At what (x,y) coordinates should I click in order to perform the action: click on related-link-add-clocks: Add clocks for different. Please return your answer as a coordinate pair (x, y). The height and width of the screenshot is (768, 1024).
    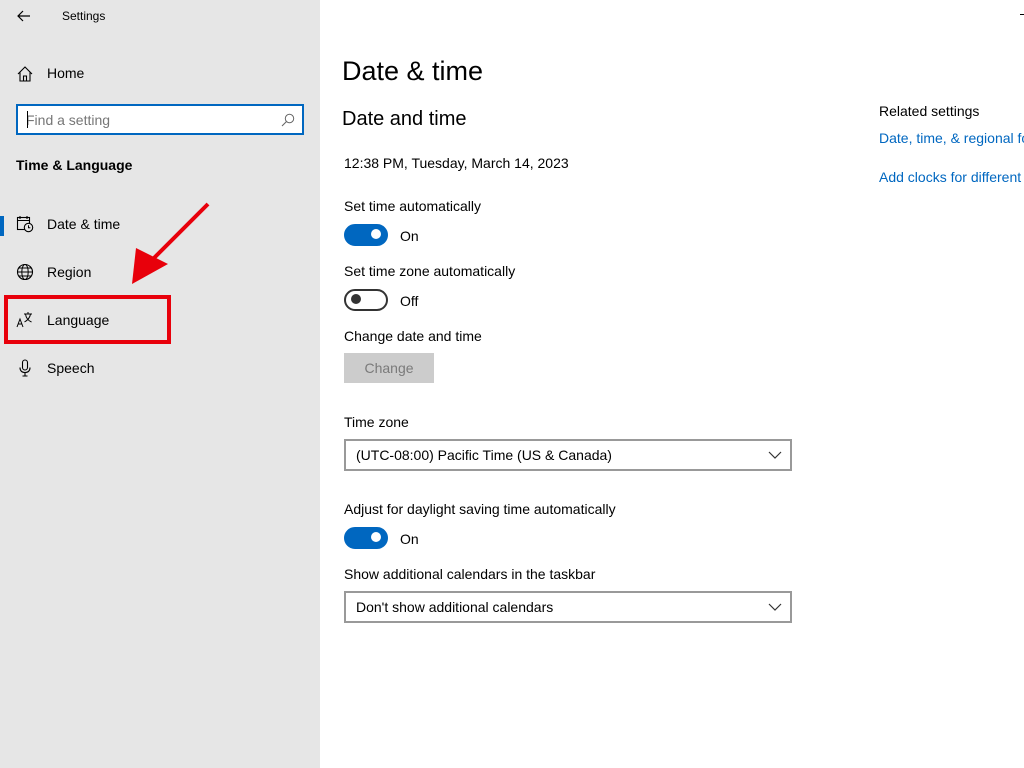
    Looking at the image, I should click on (950, 177).